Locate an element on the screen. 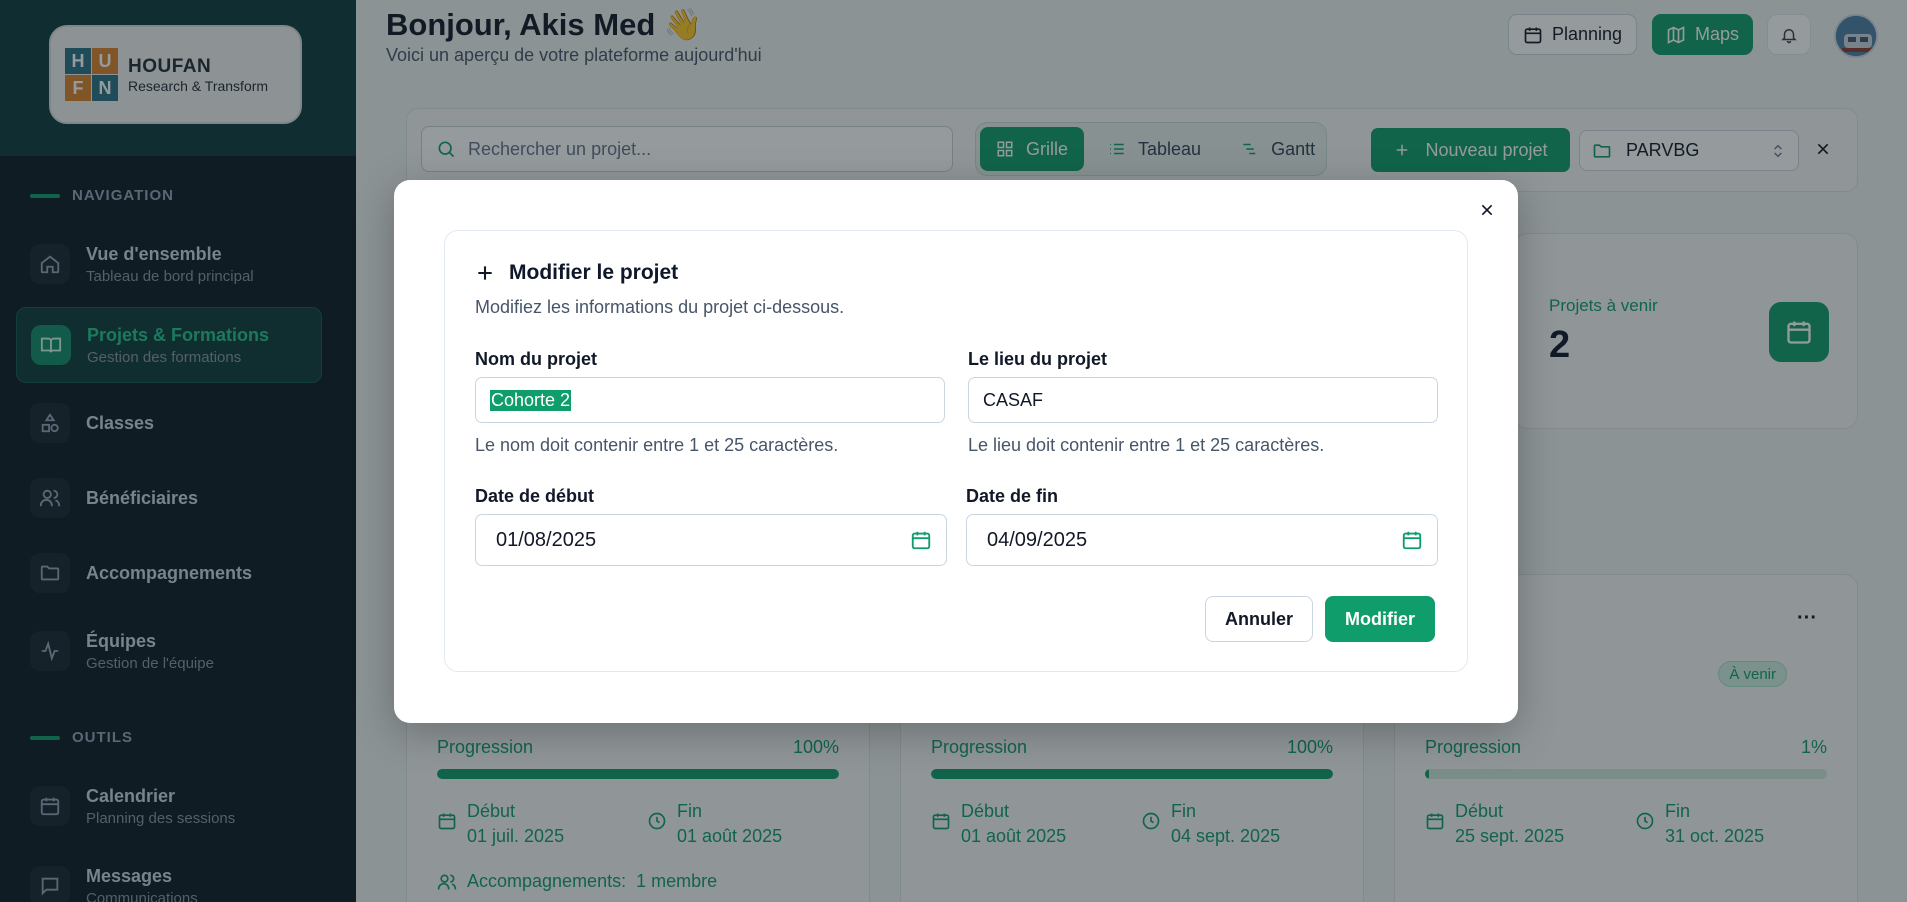 This screenshot has width=1907, height=902. cancel-button: Annuler is located at coordinates (1259, 619).